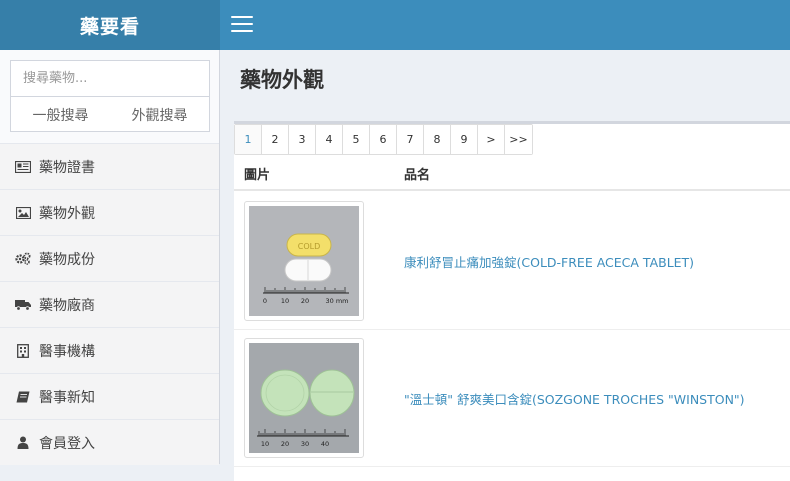 The width and height of the screenshot is (790, 481). What do you see at coordinates (23, 397) in the screenshot?
I see `book-icon` at bounding box center [23, 397].